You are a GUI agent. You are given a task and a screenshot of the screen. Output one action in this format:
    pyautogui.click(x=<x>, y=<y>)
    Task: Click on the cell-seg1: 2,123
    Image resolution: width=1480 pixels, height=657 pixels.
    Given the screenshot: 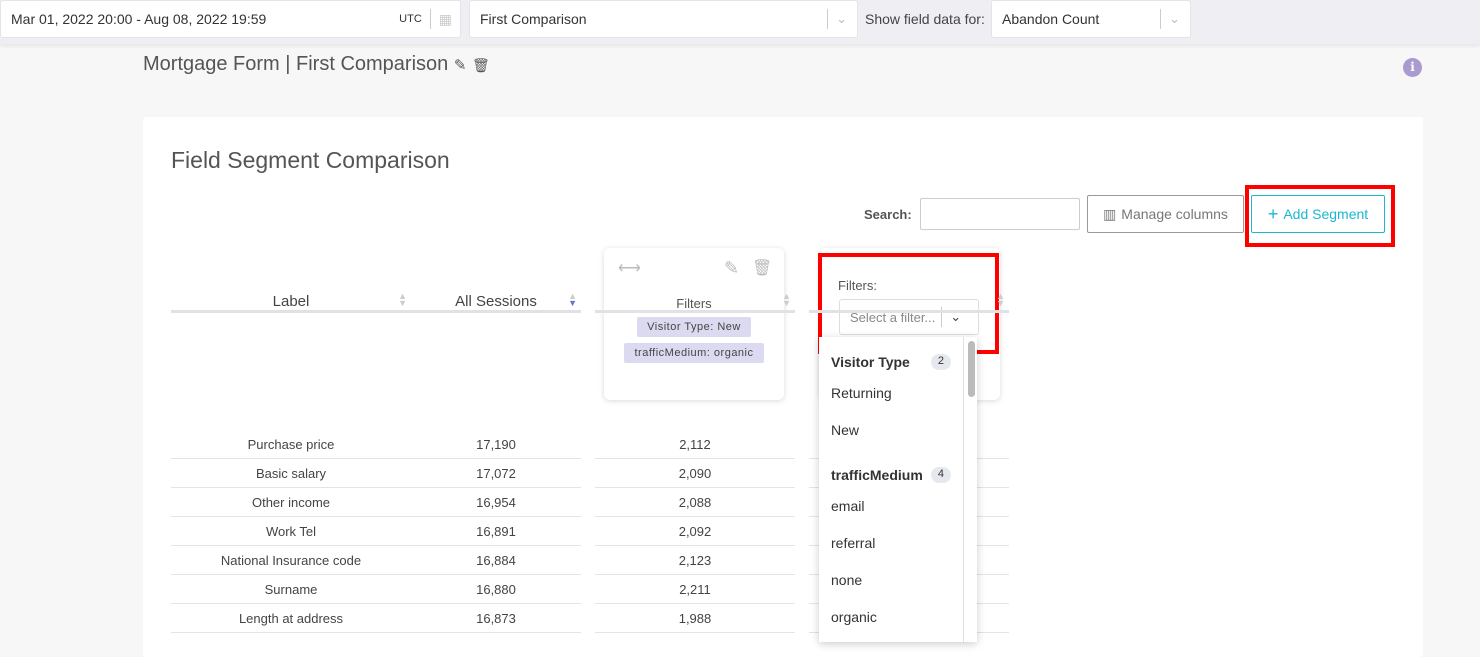 What is the action you would take?
    pyautogui.click(x=695, y=560)
    